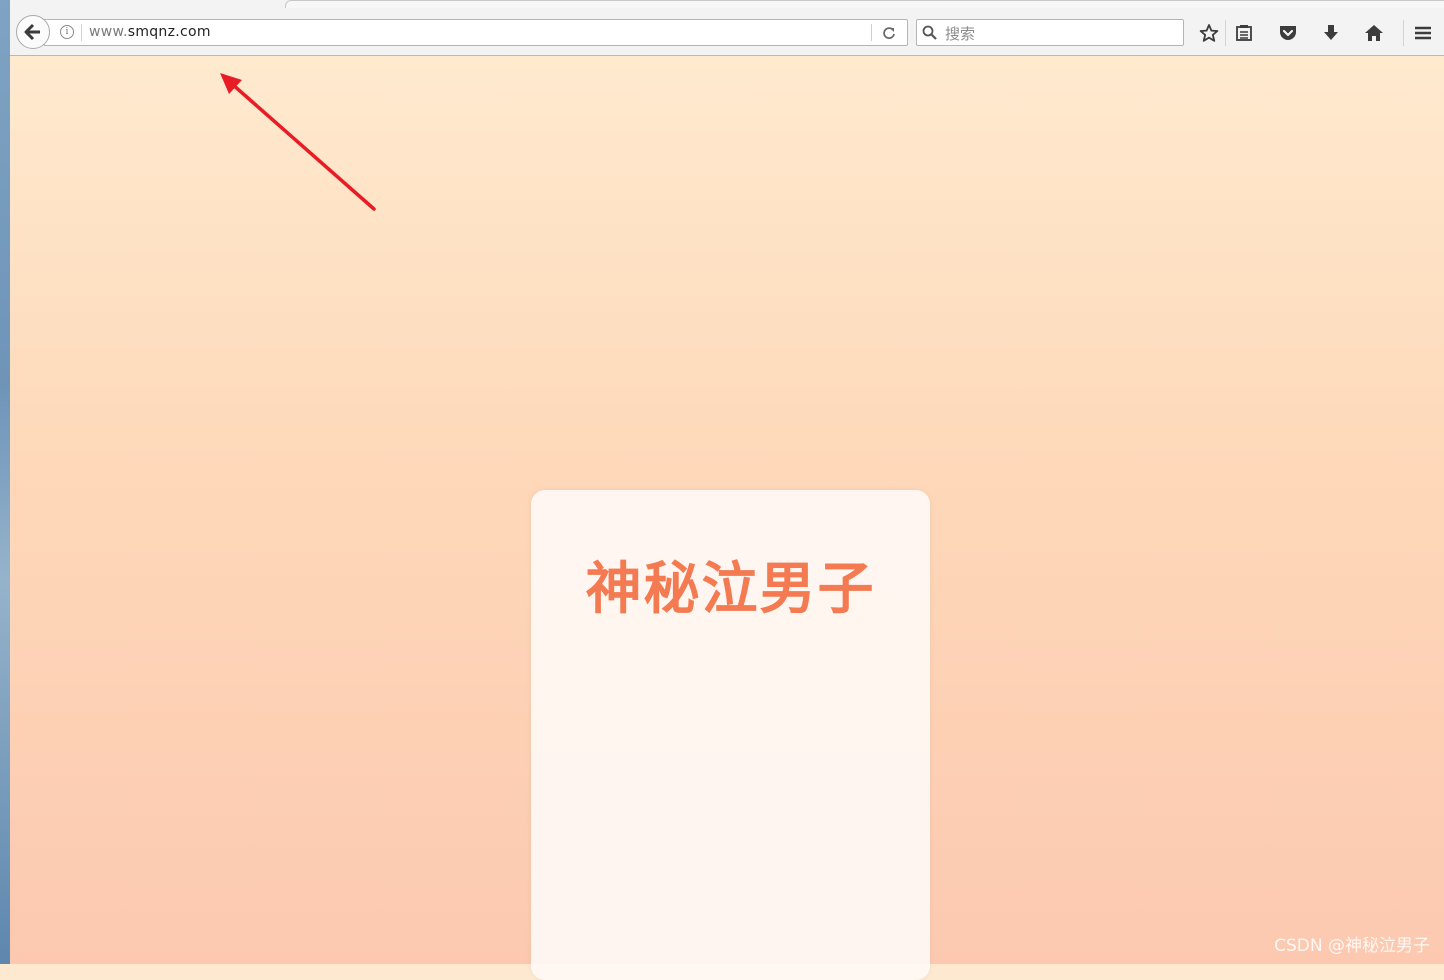 The image size is (1444, 980). What do you see at coordinates (1352, 946) in the screenshot?
I see `watermark: CSDN @神秘泣男子` at bounding box center [1352, 946].